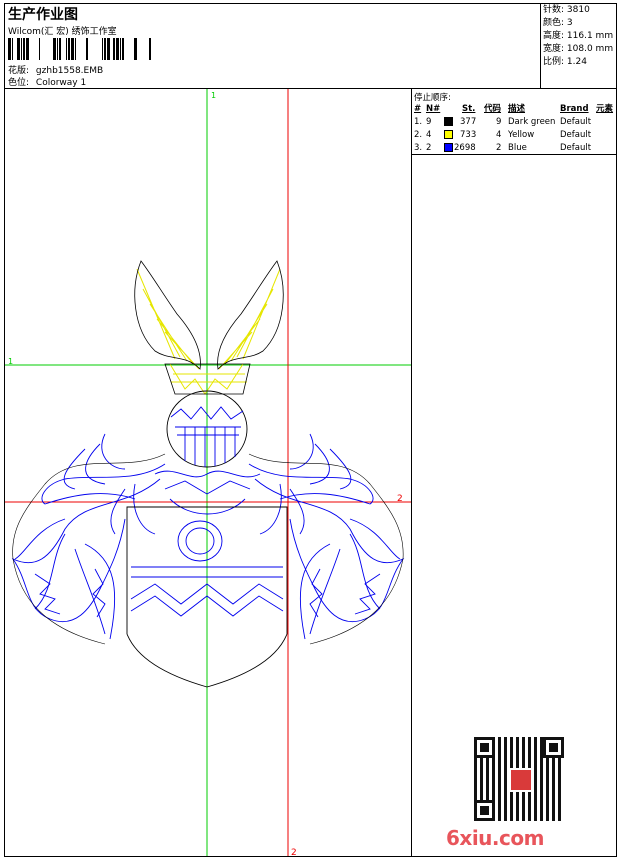  Describe the element at coordinates (514, 109) in the screenshot. I see `legend-header-row: # N# St. 代码 描述 Brand 元素` at that location.